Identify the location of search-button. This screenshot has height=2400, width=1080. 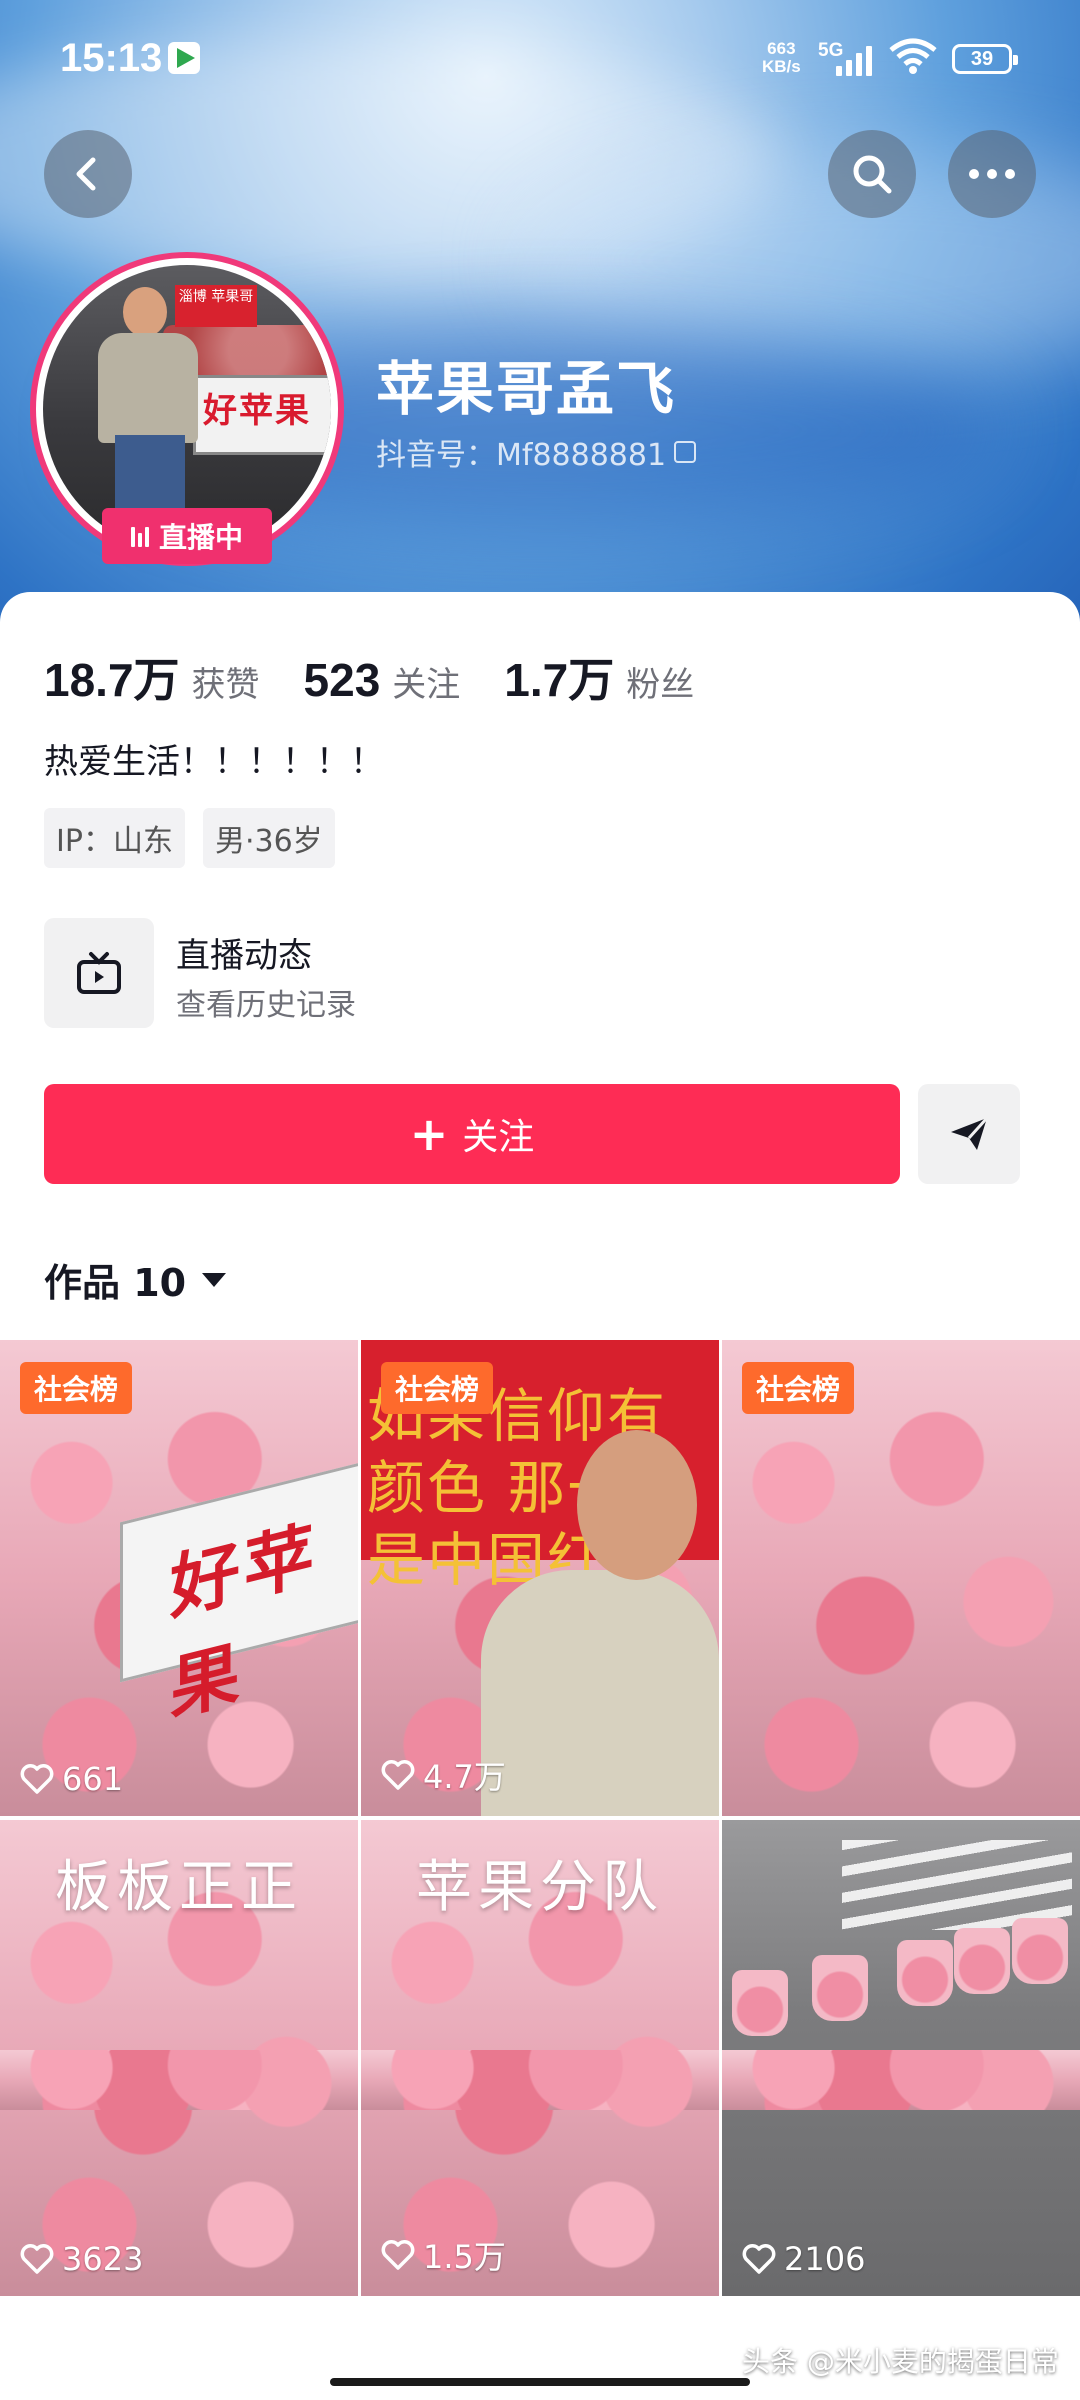
(872, 174).